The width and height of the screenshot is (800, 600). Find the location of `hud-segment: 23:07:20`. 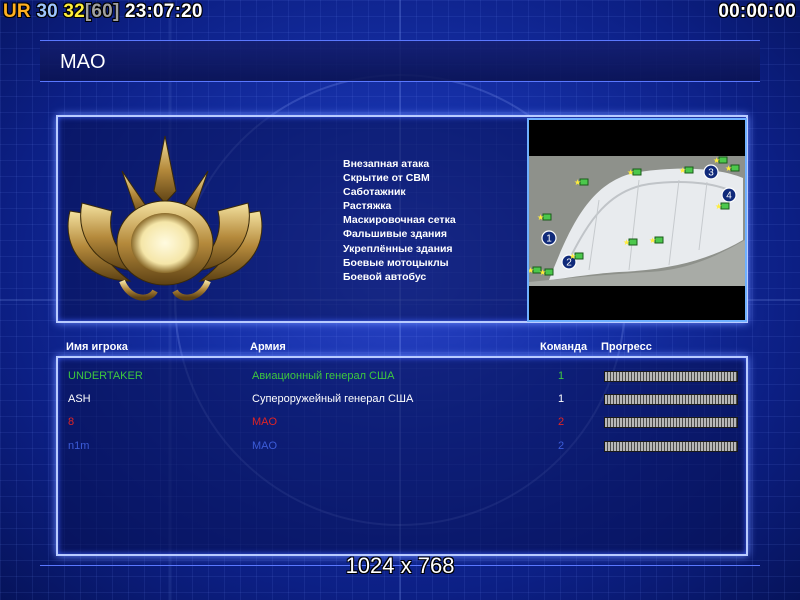

hud-segment: 23:07:20 is located at coordinates (163, 11).